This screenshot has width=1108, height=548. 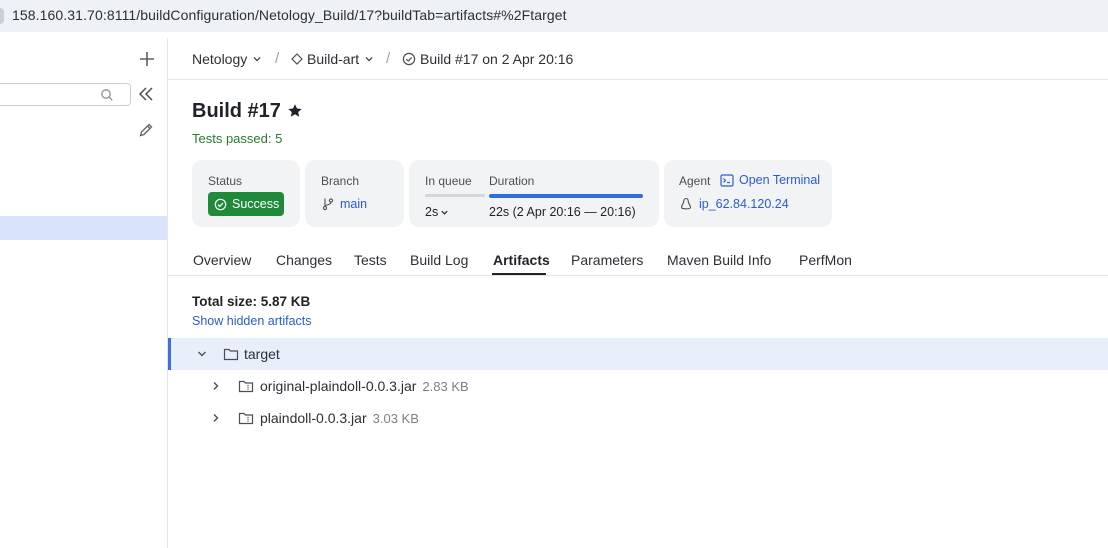 What do you see at coordinates (146, 94) in the screenshot?
I see `collapse-sidebar-icon` at bounding box center [146, 94].